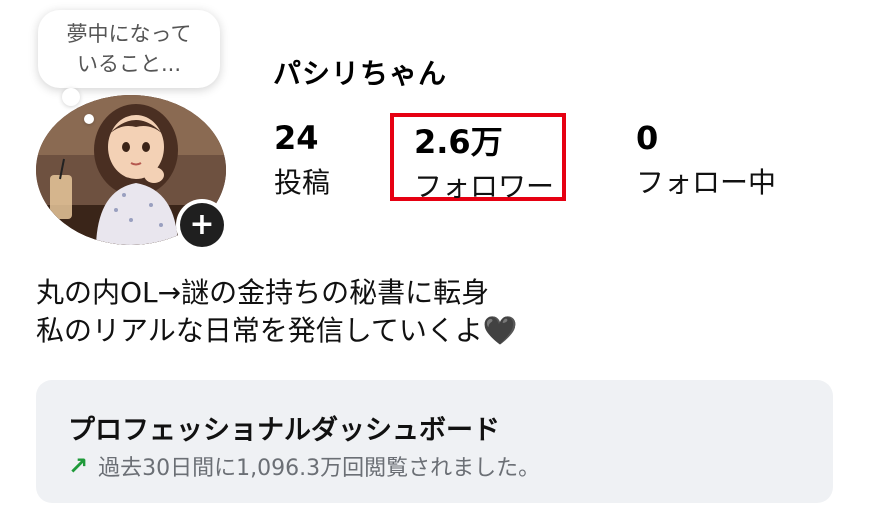 Image resolution: width=869 pixels, height=512 pixels. Describe the element at coordinates (89, 119) in the screenshot. I see `note-bubble-tail-small` at that location.